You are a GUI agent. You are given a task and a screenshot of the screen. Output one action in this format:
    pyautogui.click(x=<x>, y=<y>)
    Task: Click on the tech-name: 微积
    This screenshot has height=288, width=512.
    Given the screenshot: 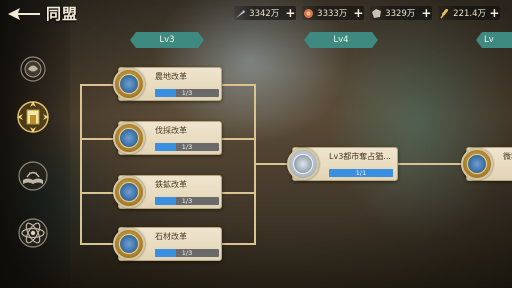 What is the action you would take?
    pyautogui.click(x=507, y=156)
    